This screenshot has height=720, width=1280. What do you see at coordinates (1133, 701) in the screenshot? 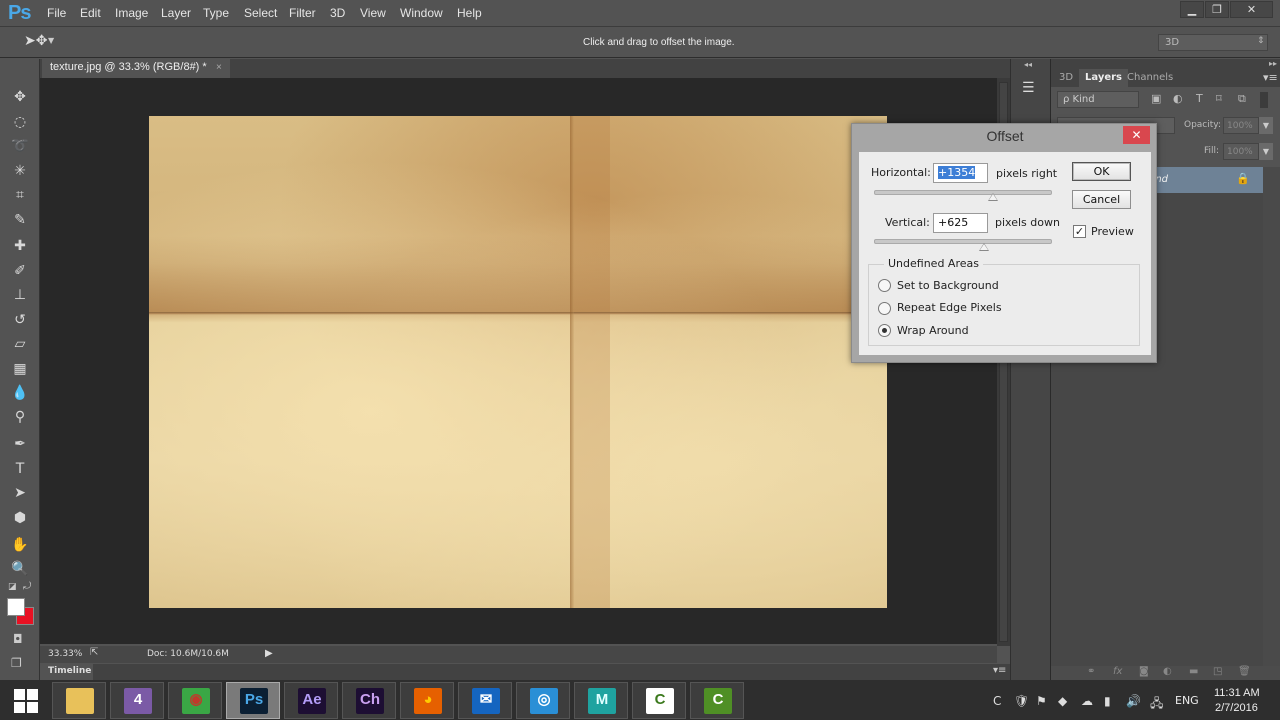
I see `volume-icon: 🔊` at bounding box center [1133, 701].